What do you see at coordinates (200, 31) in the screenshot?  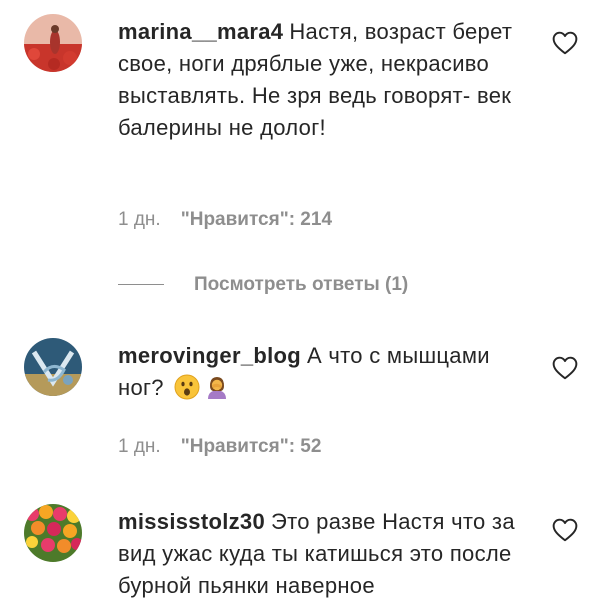 I see `comment-username: marina__mara4` at bounding box center [200, 31].